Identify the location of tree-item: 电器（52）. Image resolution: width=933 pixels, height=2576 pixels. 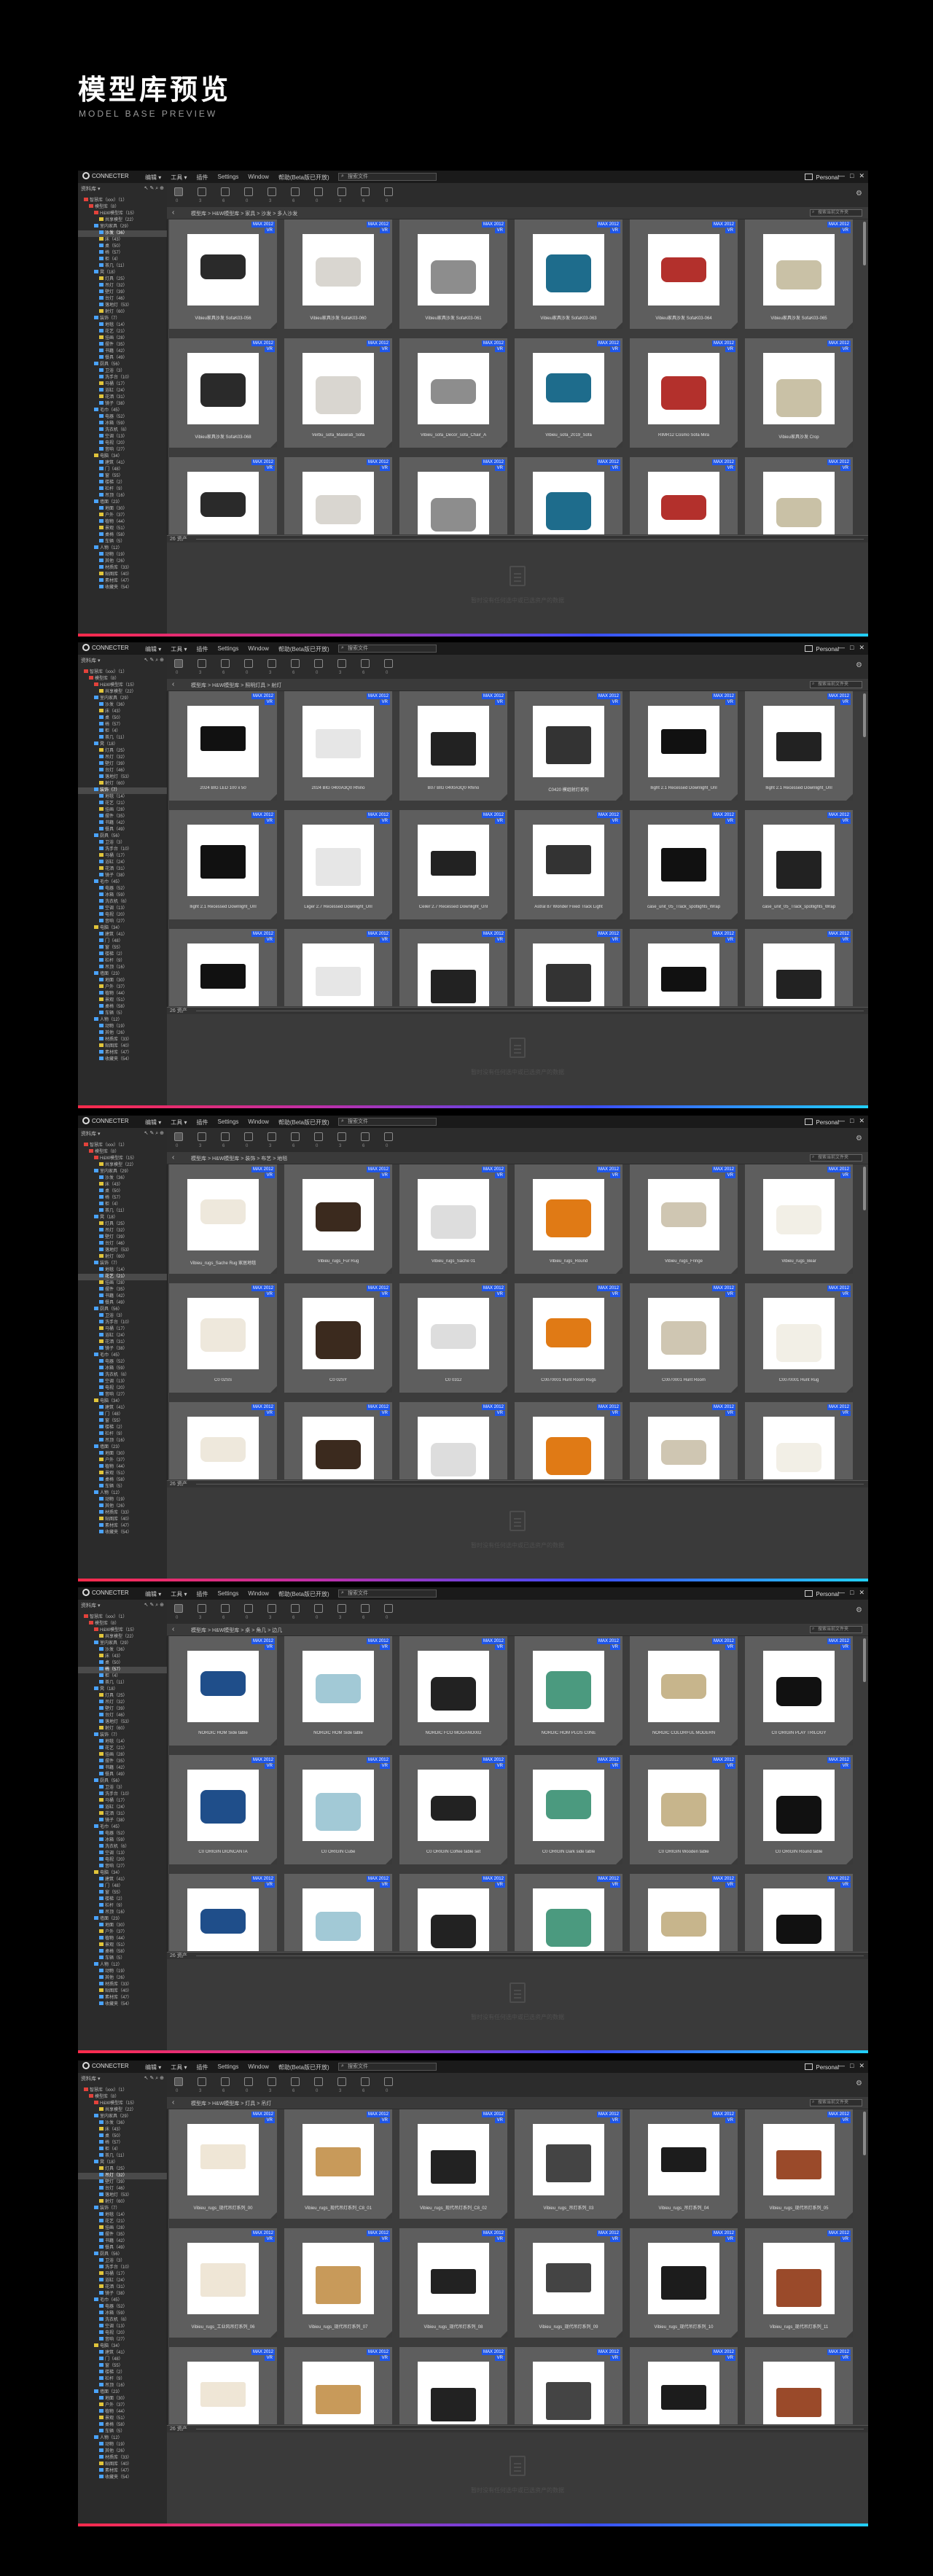
(122, 2307).